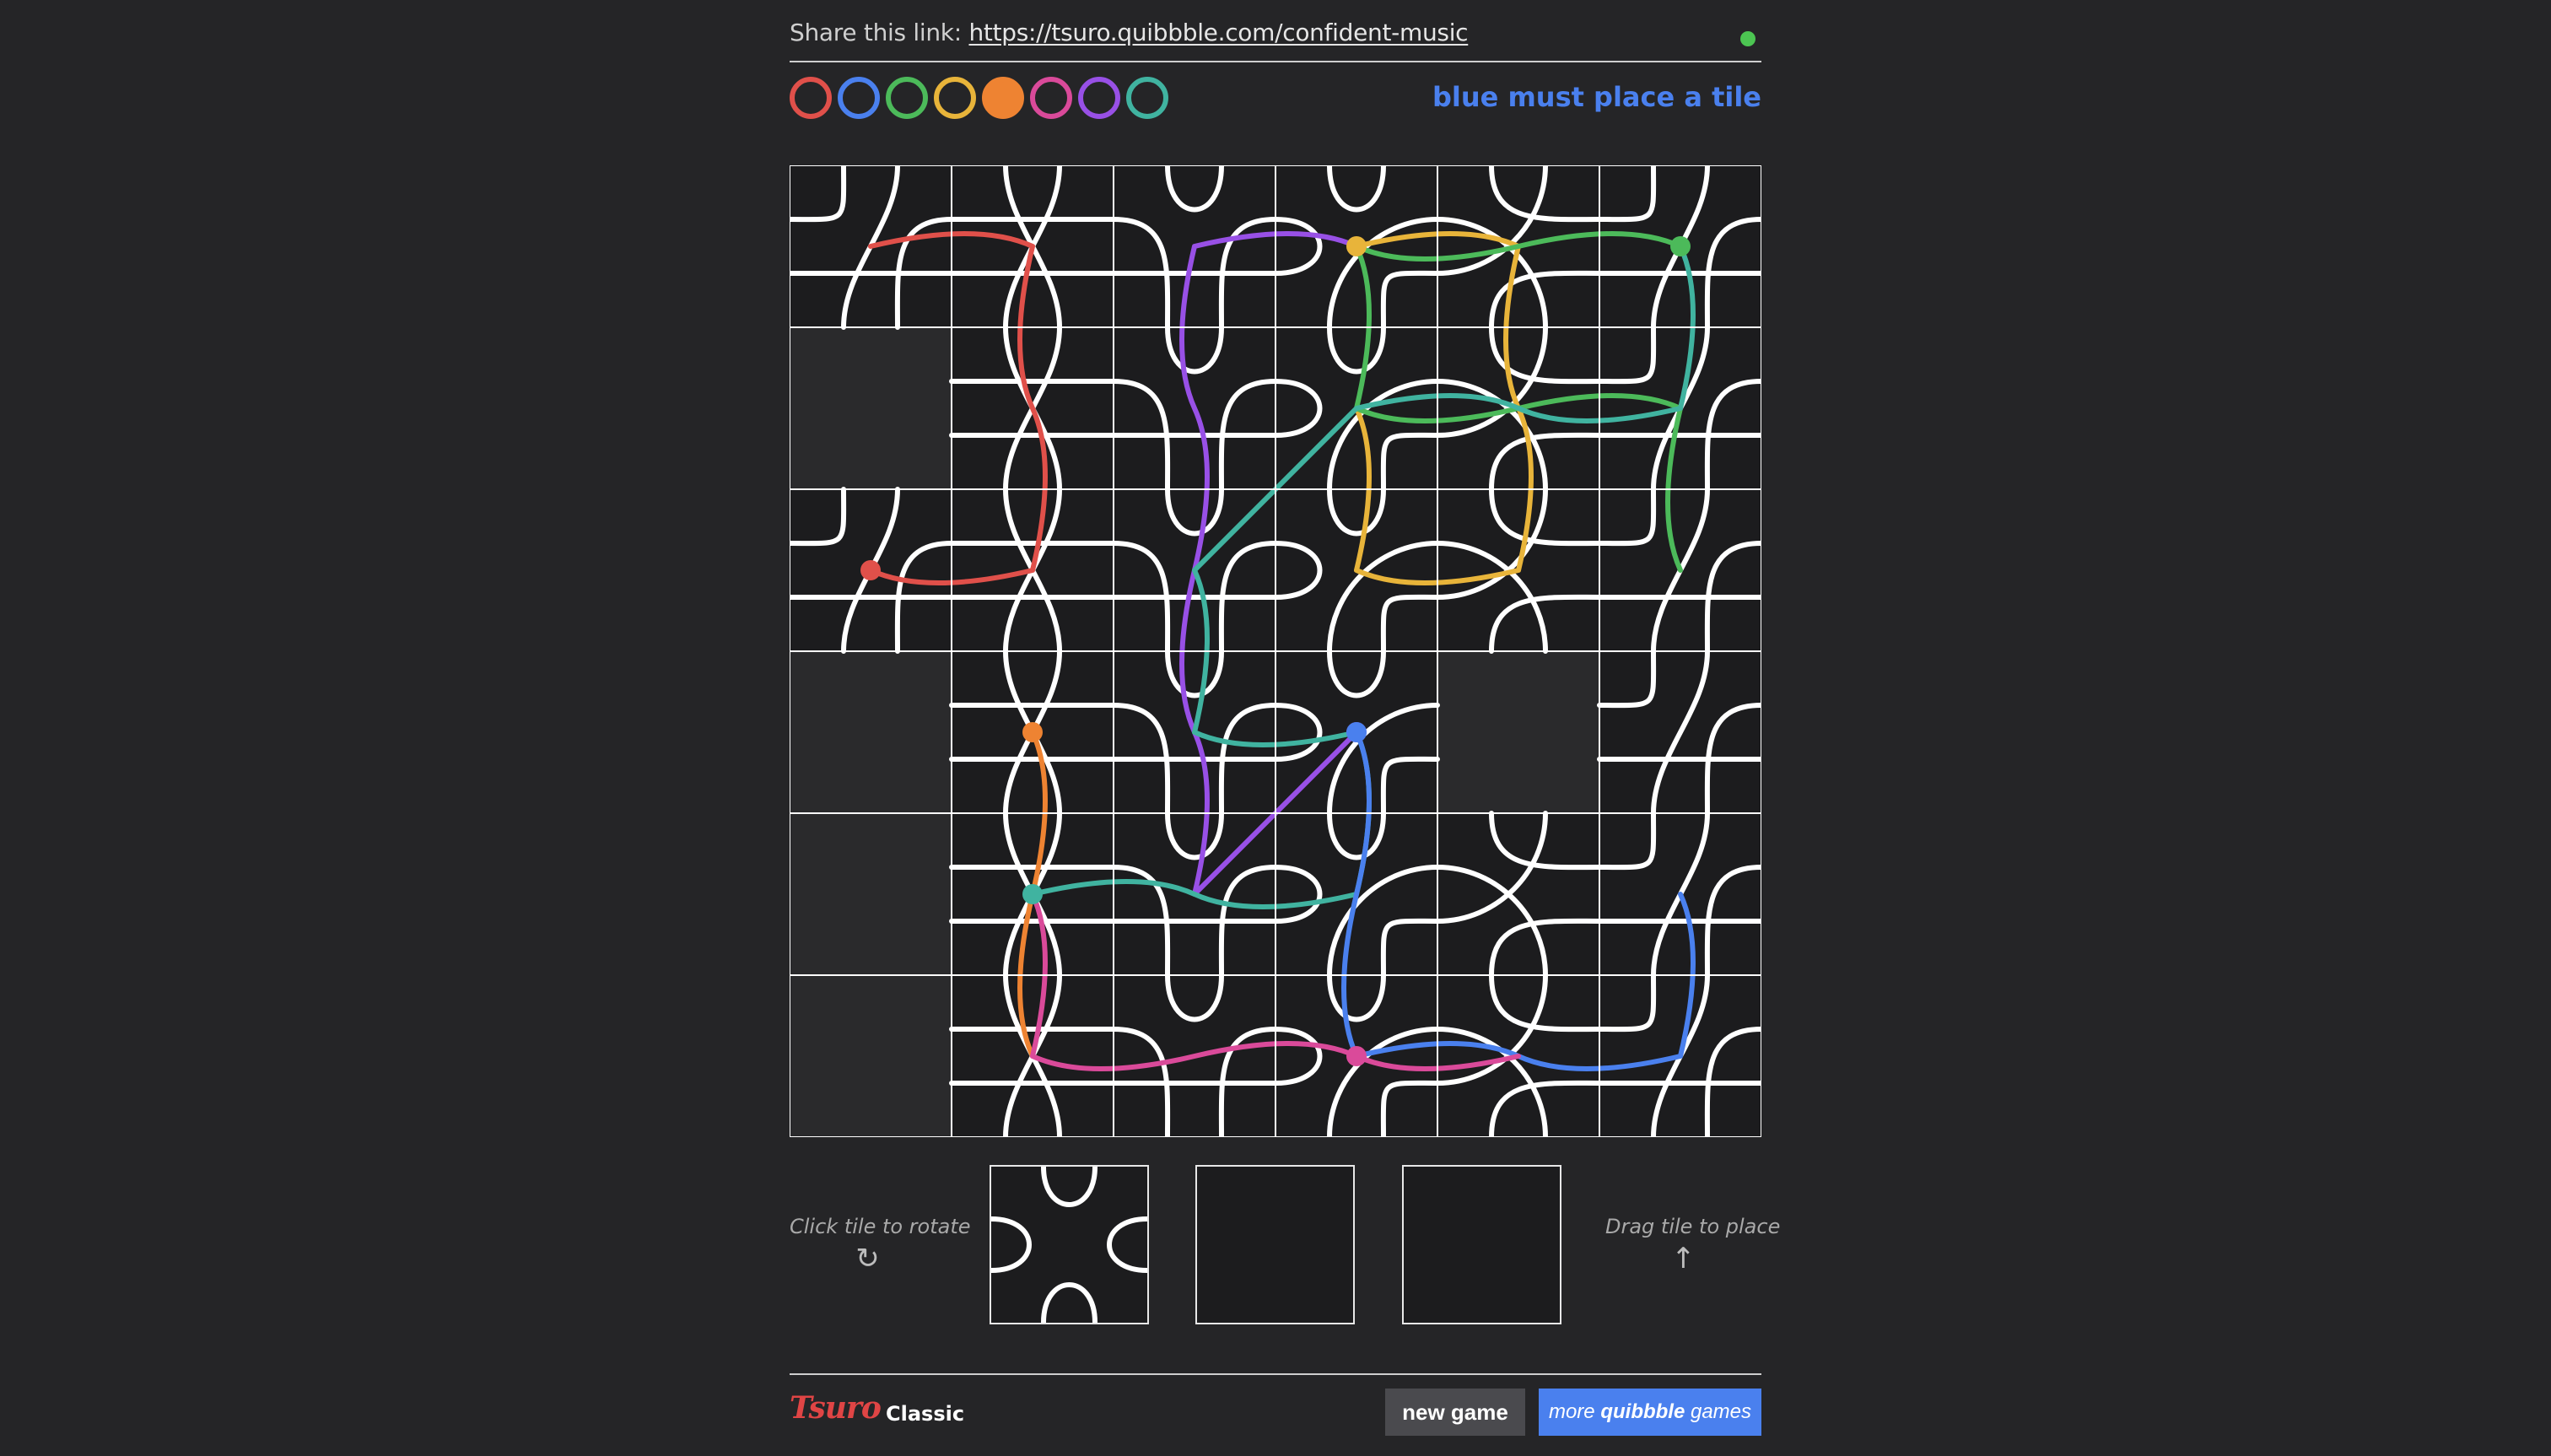 The width and height of the screenshot is (2551, 1456). Describe the element at coordinates (1275, 1374) in the screenshot. I see `bottom-divider` at that location.